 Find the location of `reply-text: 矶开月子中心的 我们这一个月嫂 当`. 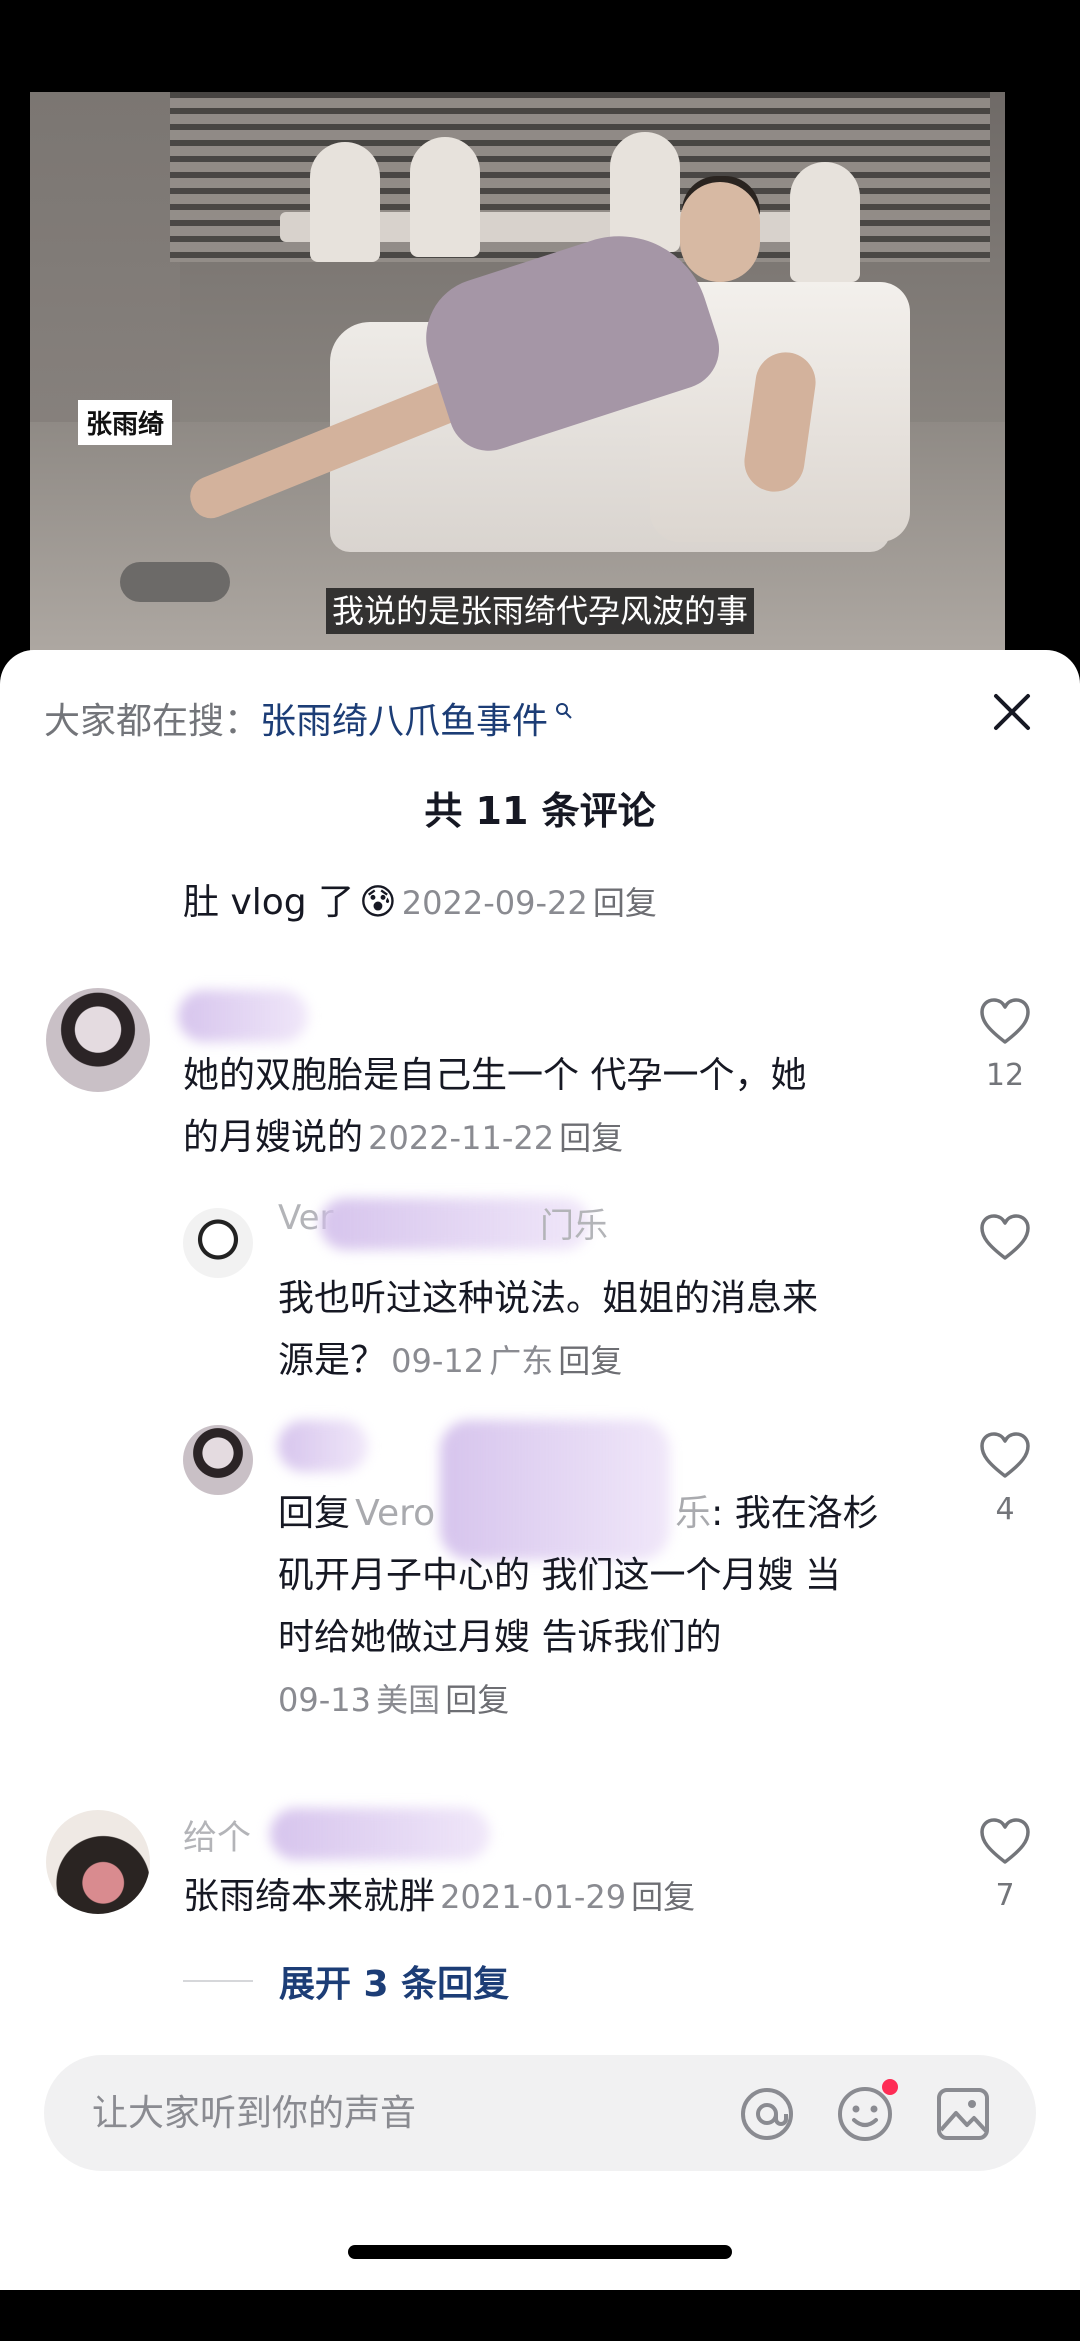

reply-text: 矶开月子中心的 我们这一个月嫂 当 is located at coordinates (559, 1575).